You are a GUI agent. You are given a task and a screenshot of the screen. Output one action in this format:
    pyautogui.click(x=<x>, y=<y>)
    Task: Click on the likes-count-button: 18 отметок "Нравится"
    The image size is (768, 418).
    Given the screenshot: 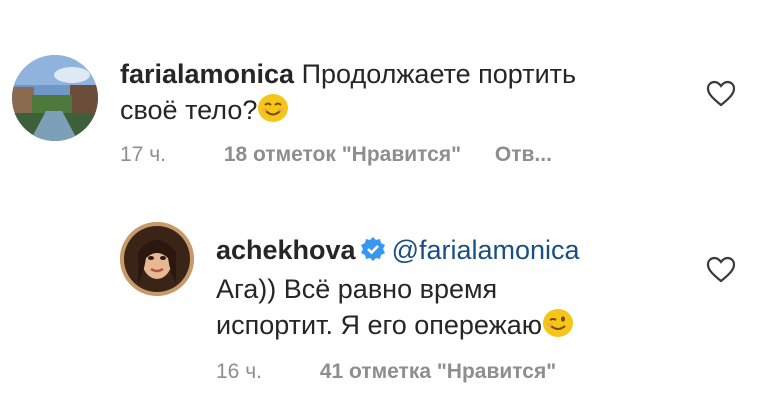 What is the action you would take?
    pyautogui.click(x=342, y=155)
    